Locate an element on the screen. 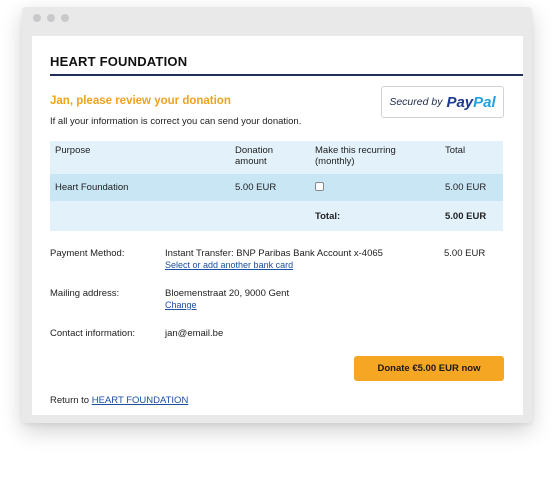  contact-info-value: jan@email.be is located at coordinates (194, 333).